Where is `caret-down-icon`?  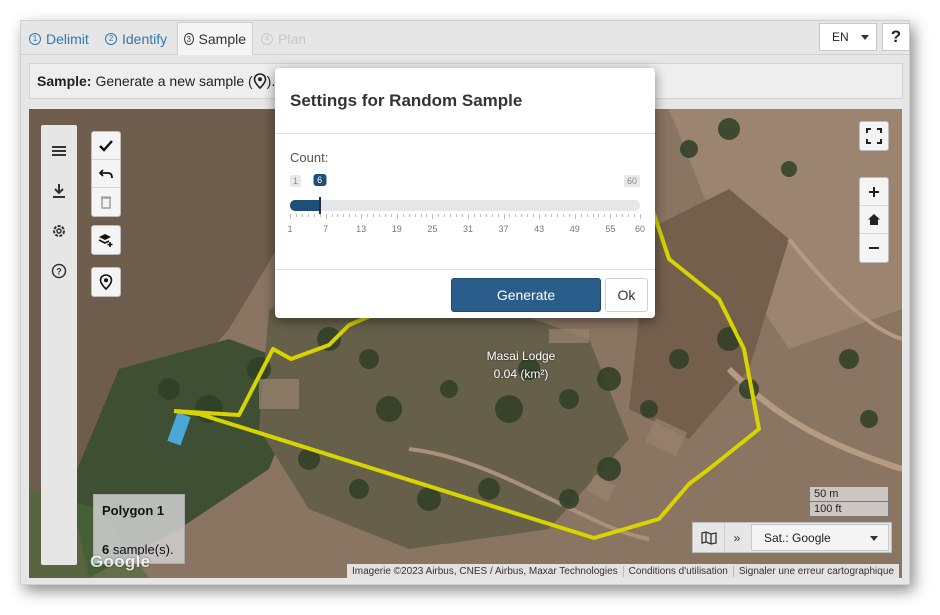 caret-down-icon is located at coordinates (864, 37).